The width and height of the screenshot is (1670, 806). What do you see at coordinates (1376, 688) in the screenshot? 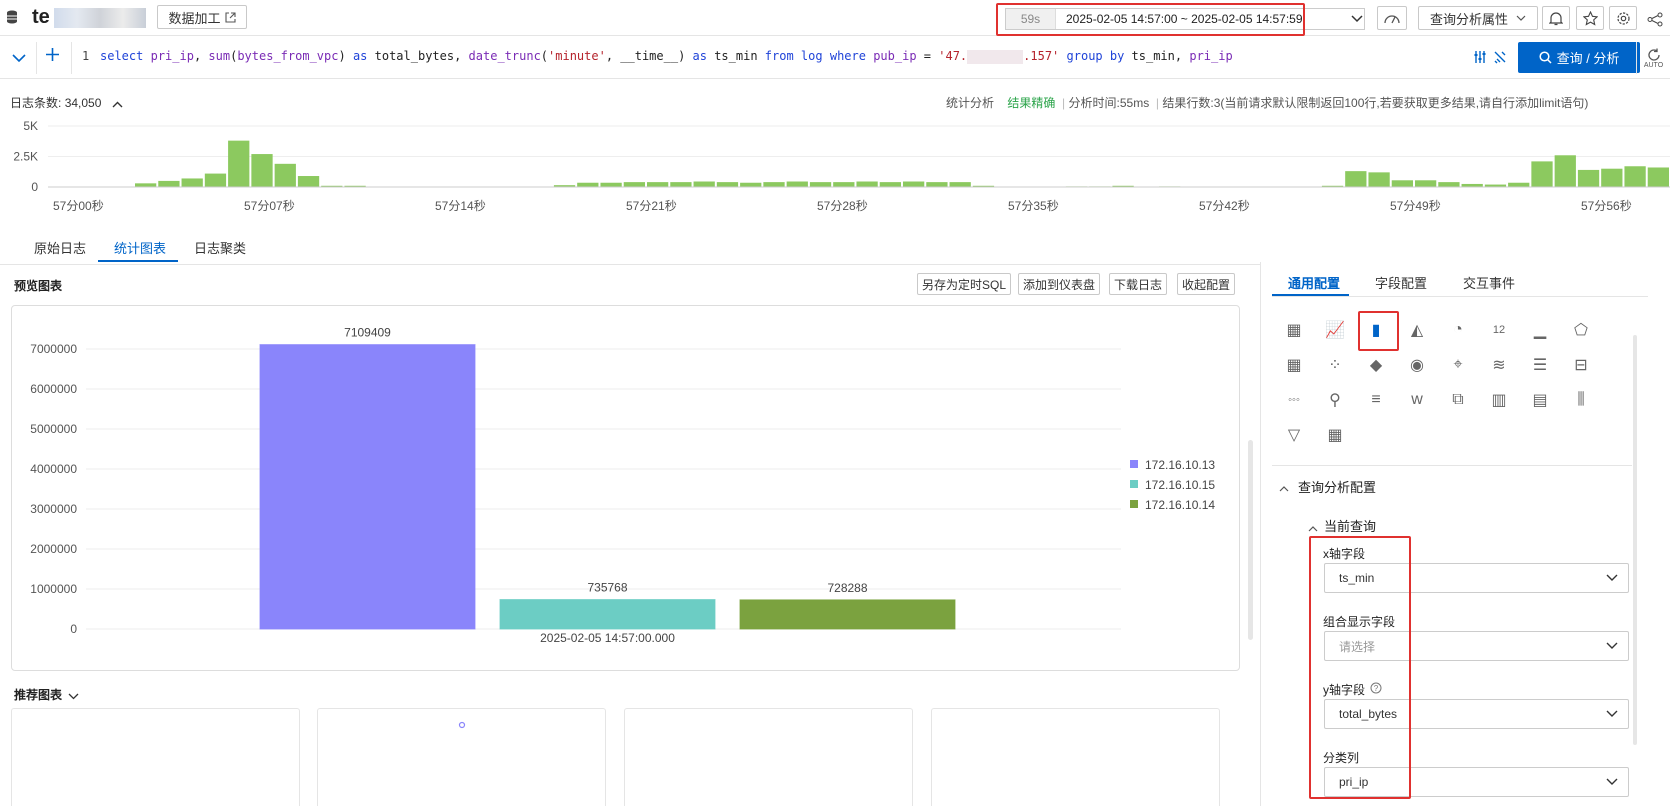
I see `help-icon: ?` at bounding box center [1376, 688].